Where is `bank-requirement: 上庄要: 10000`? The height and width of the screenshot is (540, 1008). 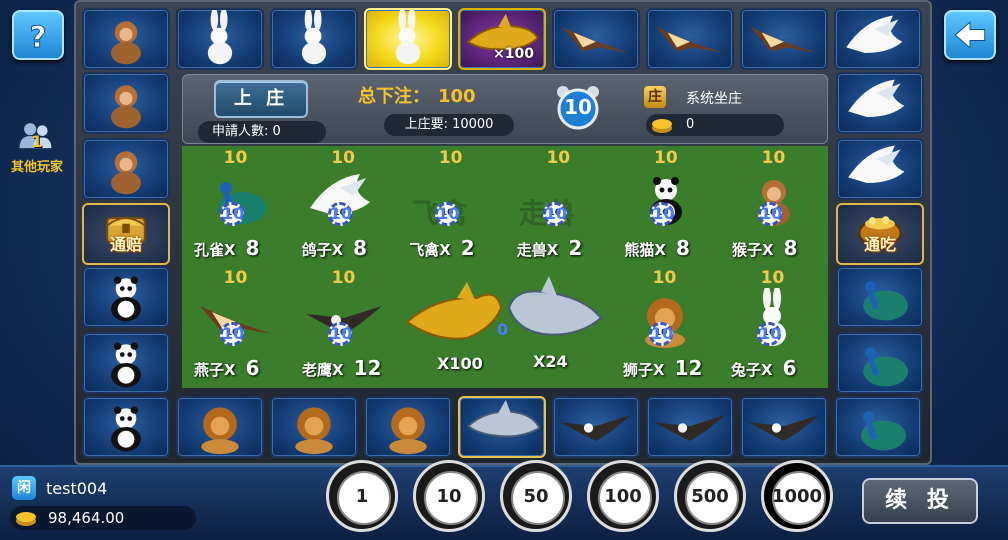 bank-requirement: 上庄要: 10000 is located at coordinates (449, 125).